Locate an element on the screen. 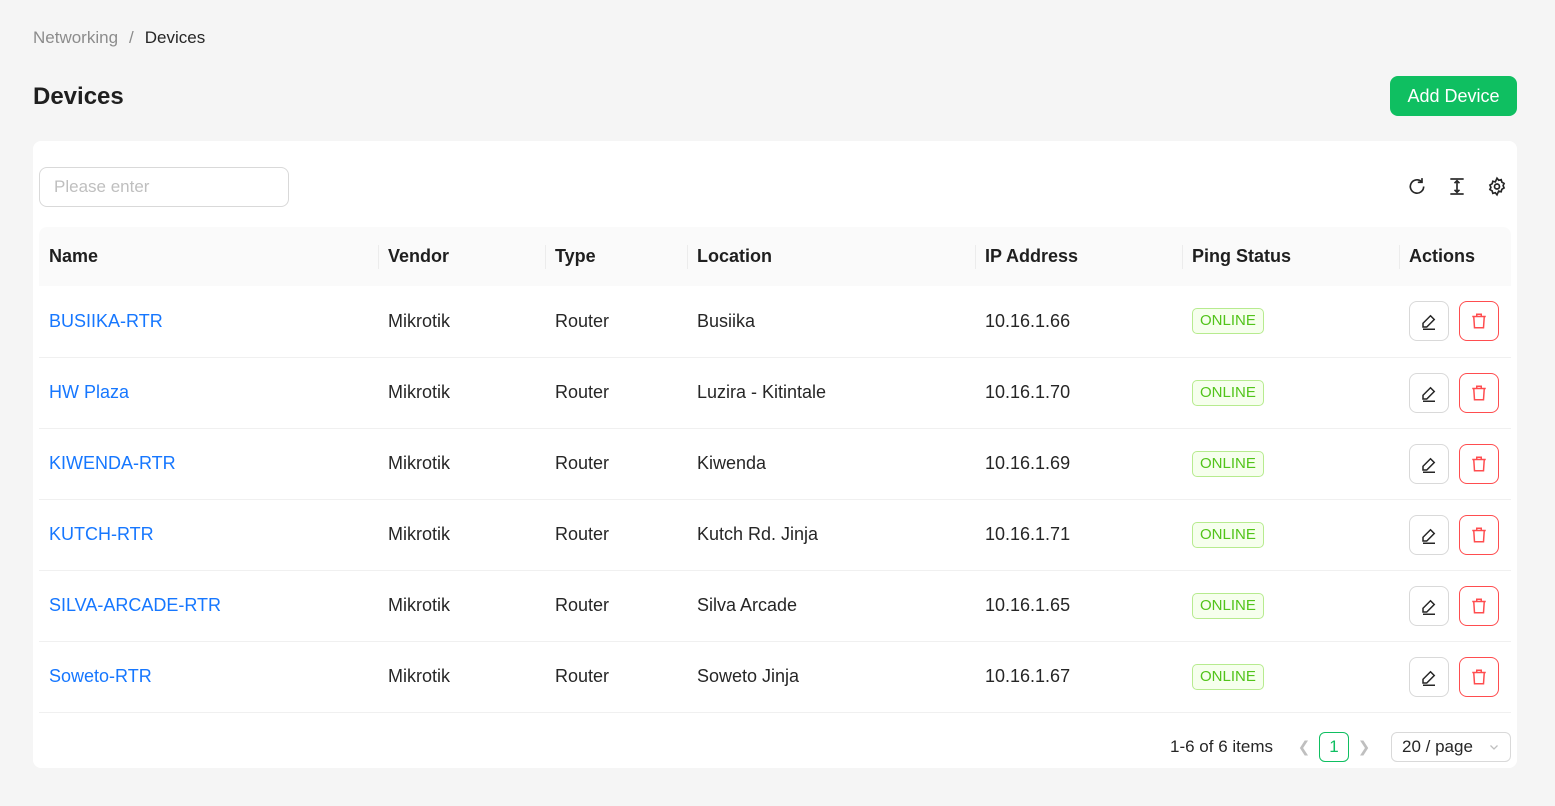 This screenshot has width=1555, height=806. pagination: 1-6 of 6 items ❮ 1 ❯ 20 / page is located at coordinates (1340, 747).